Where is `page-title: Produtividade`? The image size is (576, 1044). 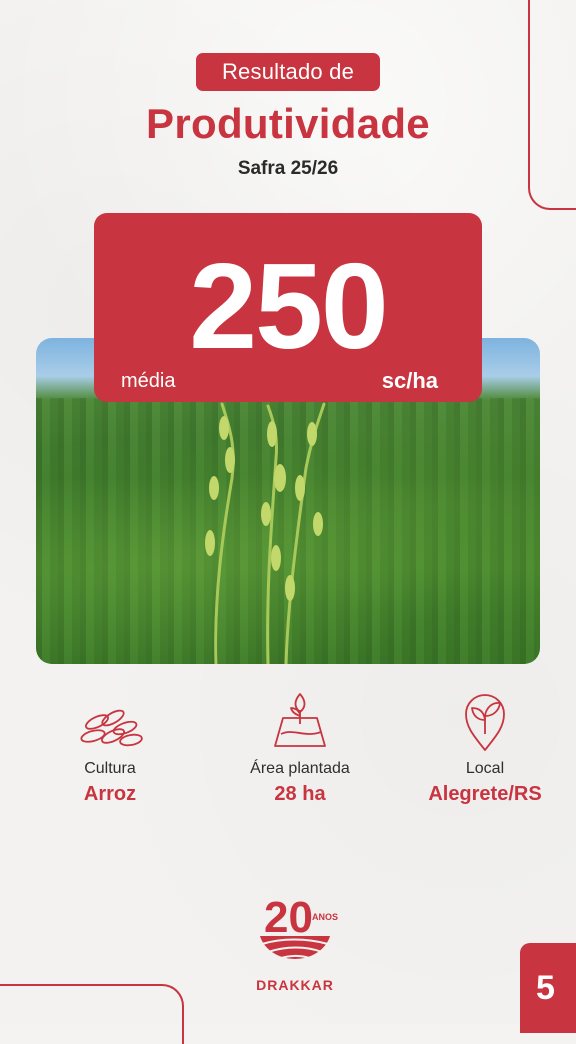
page-title: Produtividade is located at coordinates (288, 123).